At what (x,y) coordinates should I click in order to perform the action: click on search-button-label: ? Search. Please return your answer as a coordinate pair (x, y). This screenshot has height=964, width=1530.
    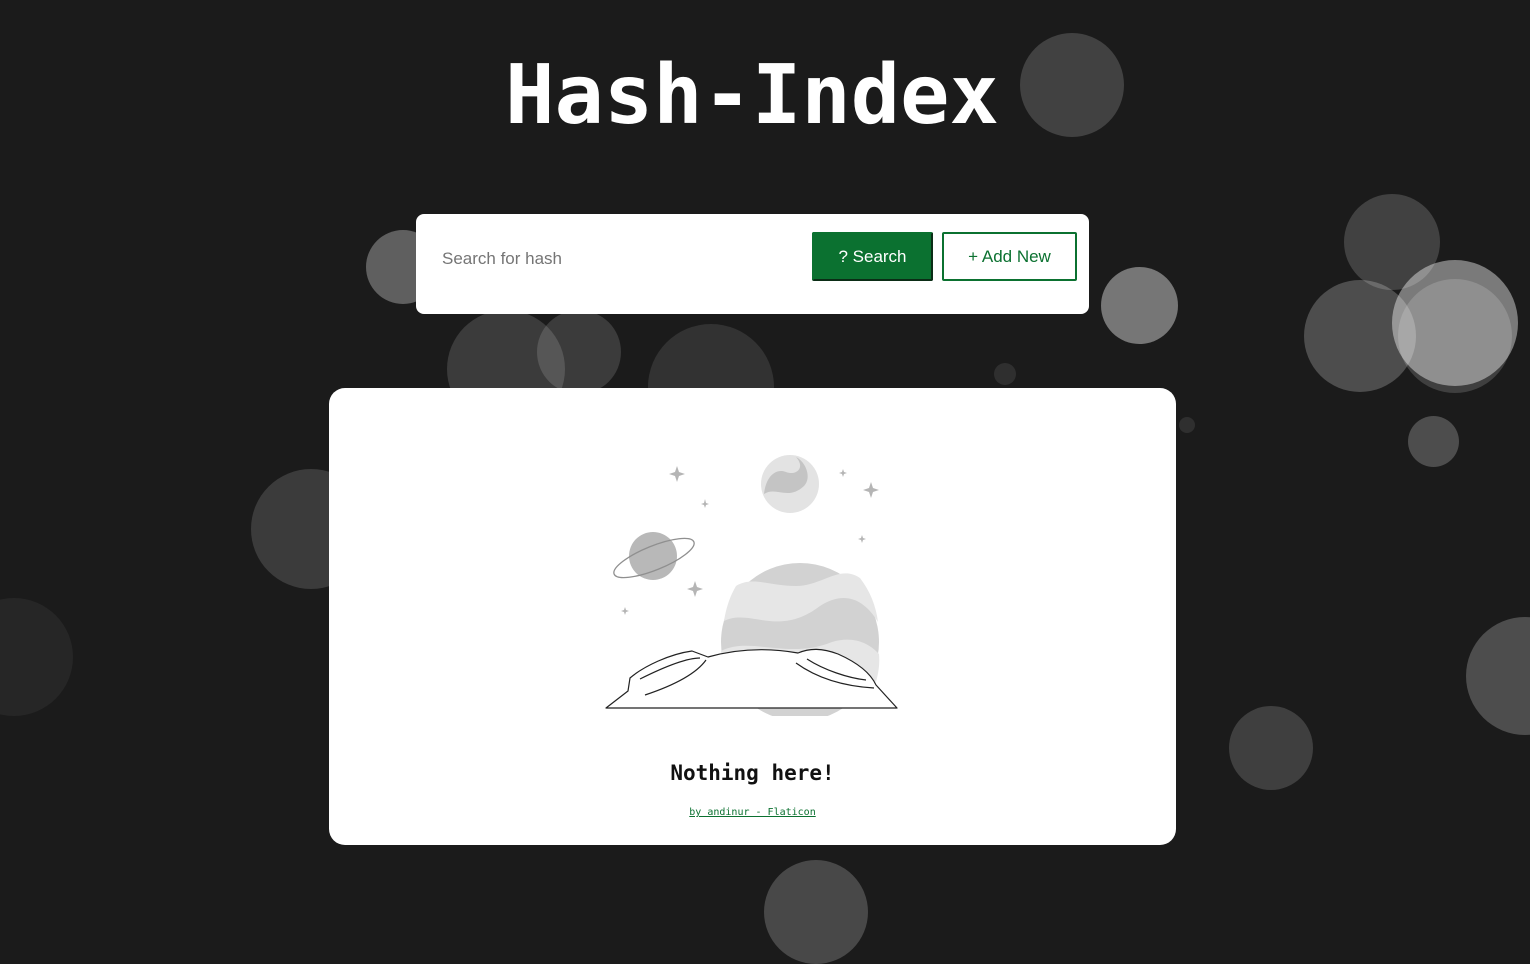
    Looking at the image, I should click on (872, 256).